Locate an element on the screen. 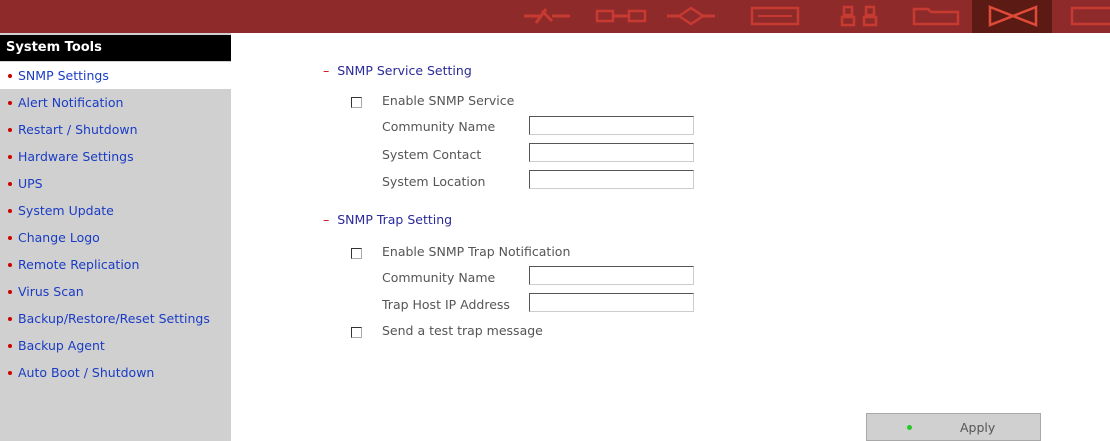 Image resolution: width=1110 pixels, height=441 pixels. system-location-label: System Location is located at coordinates (434, 181).